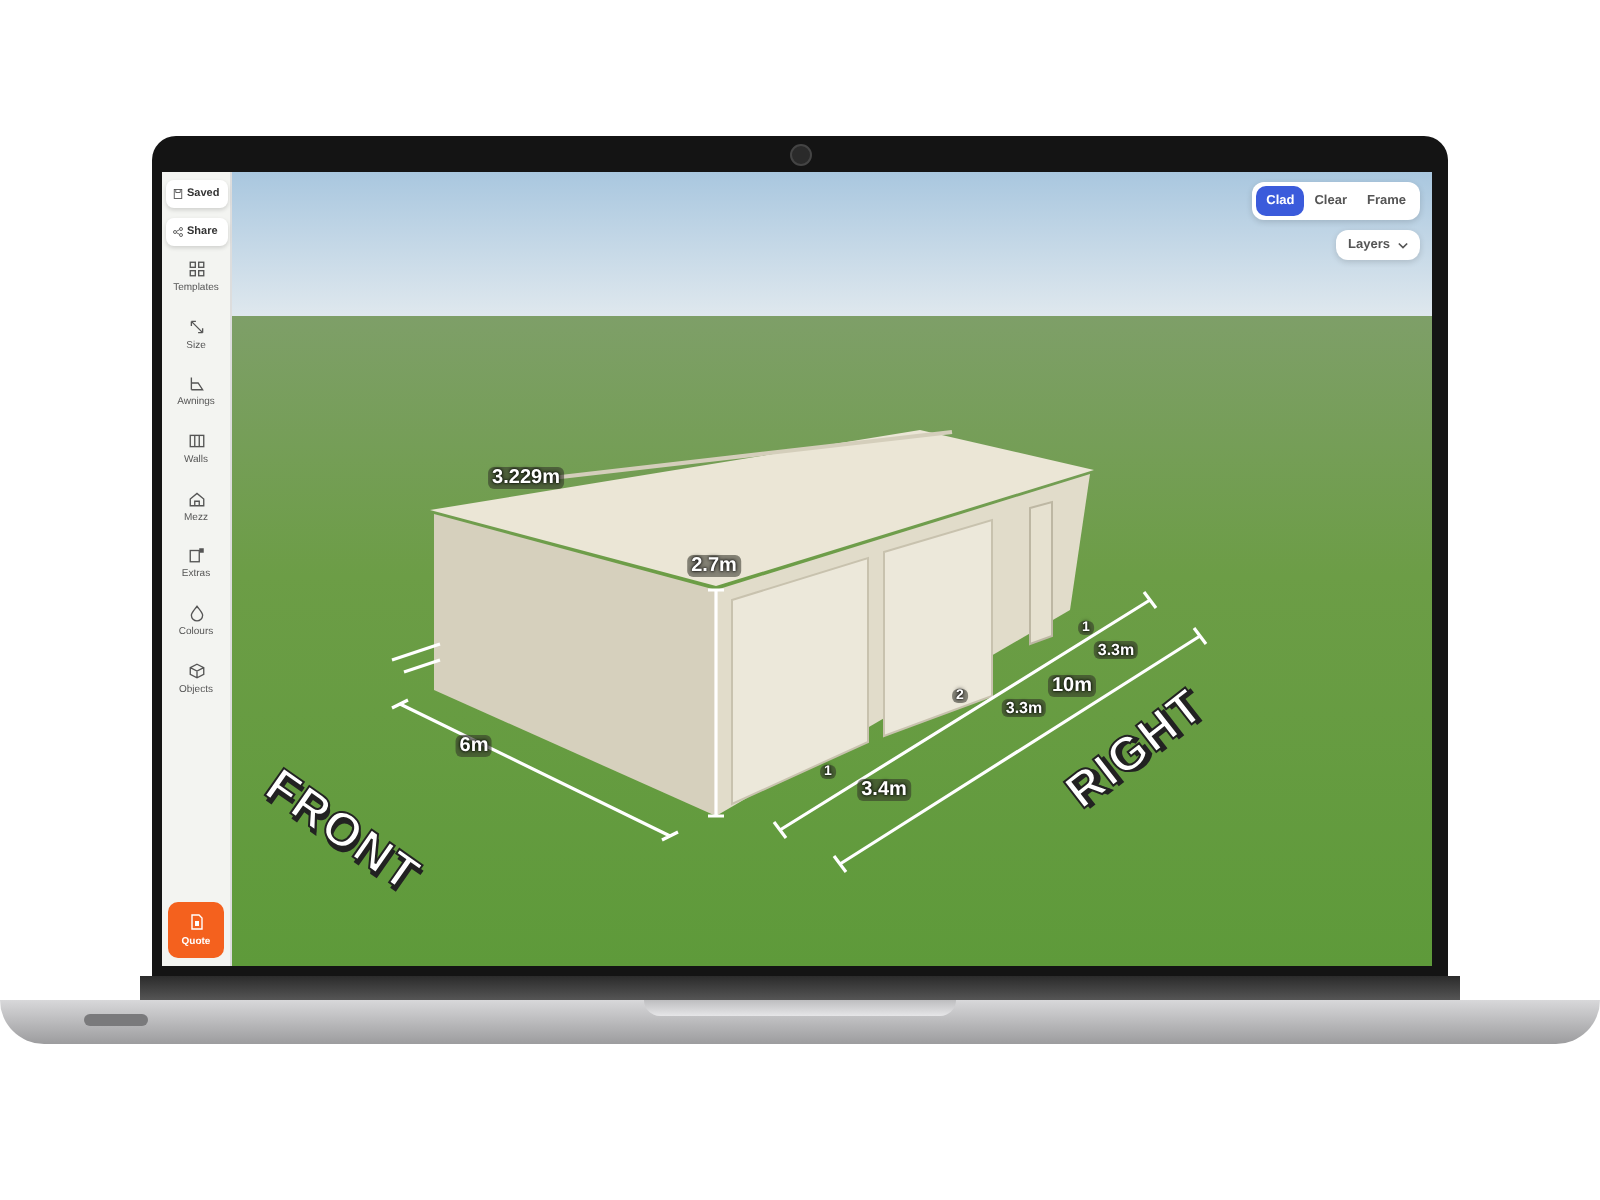 This screenshot has height=1200, width=1600. Describe the element at coordinates (1403, 245) in the screenshot. I see `chevron-down-icon` at that location.